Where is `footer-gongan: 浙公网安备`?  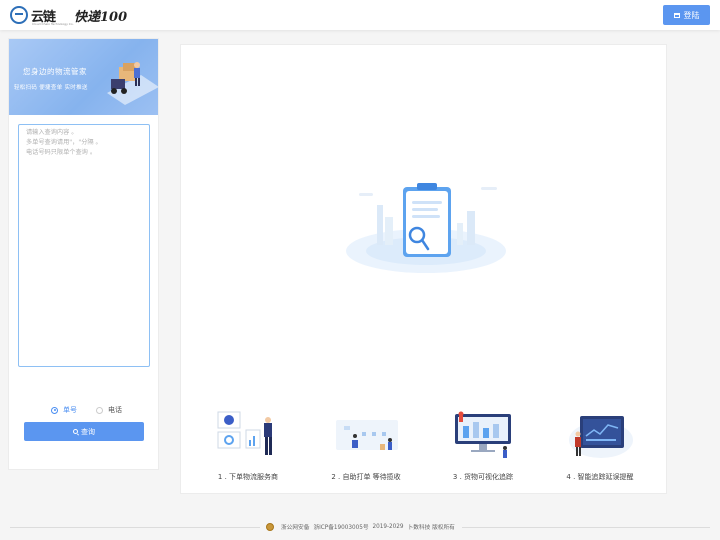 footer-gongan: 浙公网安备 is located at coordinates (295, 526).